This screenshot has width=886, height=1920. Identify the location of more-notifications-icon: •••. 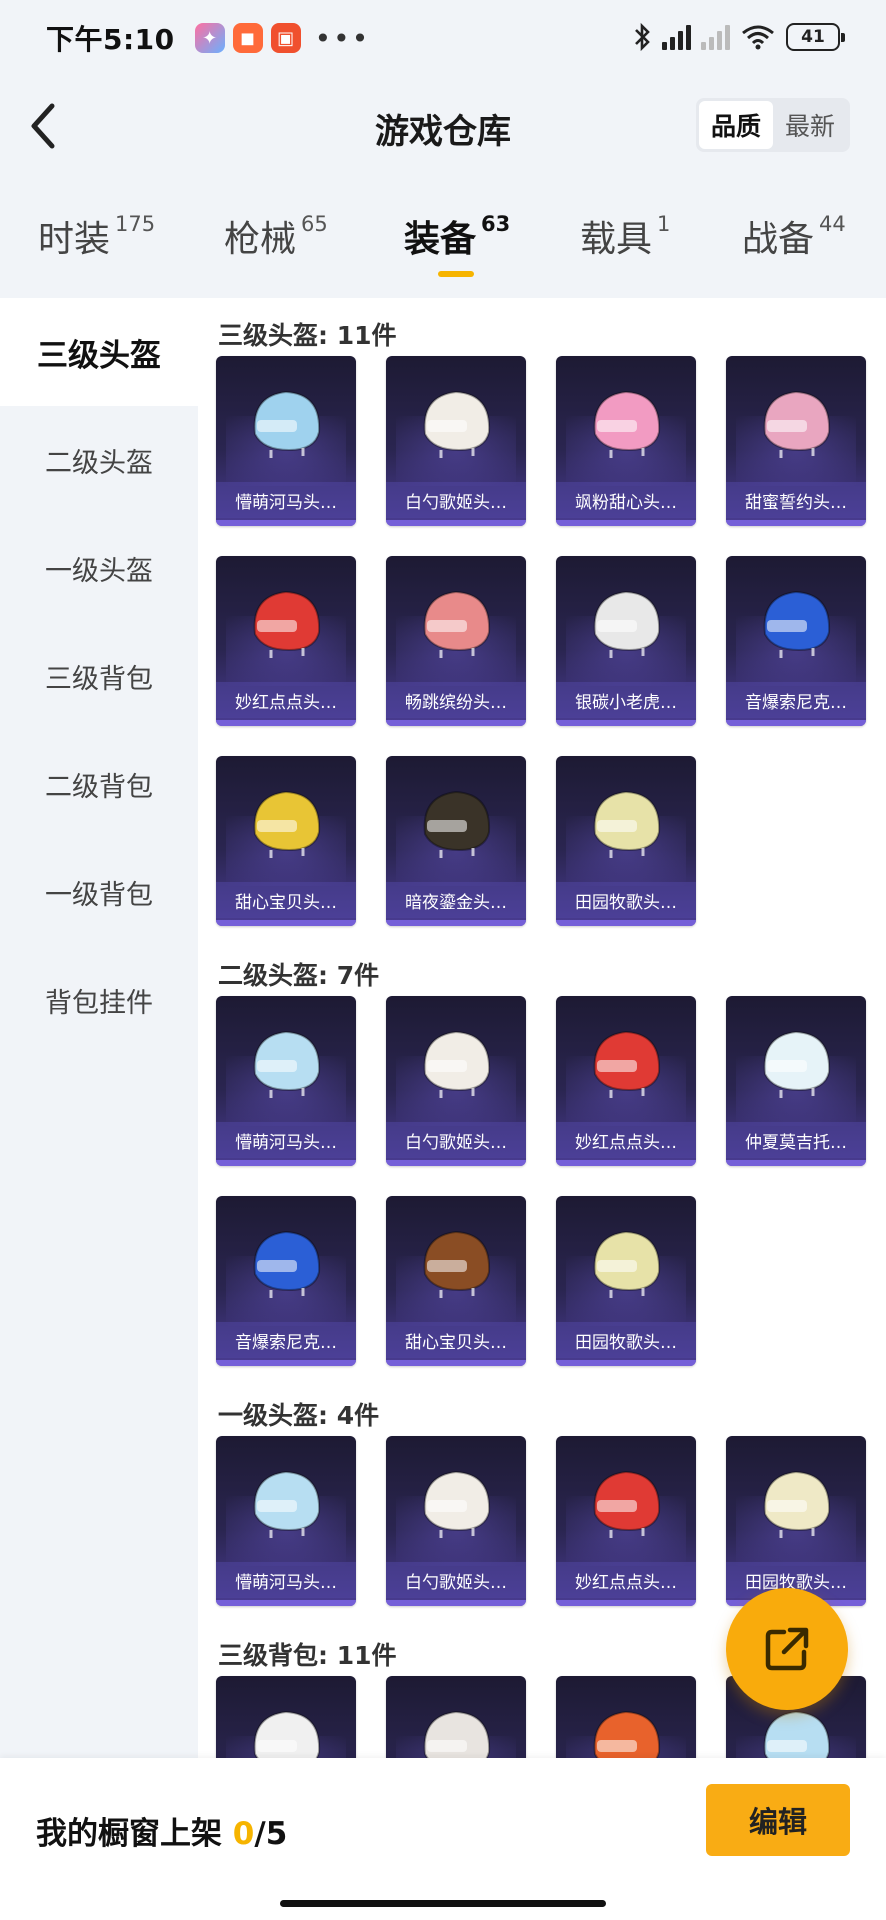
(342, 38).